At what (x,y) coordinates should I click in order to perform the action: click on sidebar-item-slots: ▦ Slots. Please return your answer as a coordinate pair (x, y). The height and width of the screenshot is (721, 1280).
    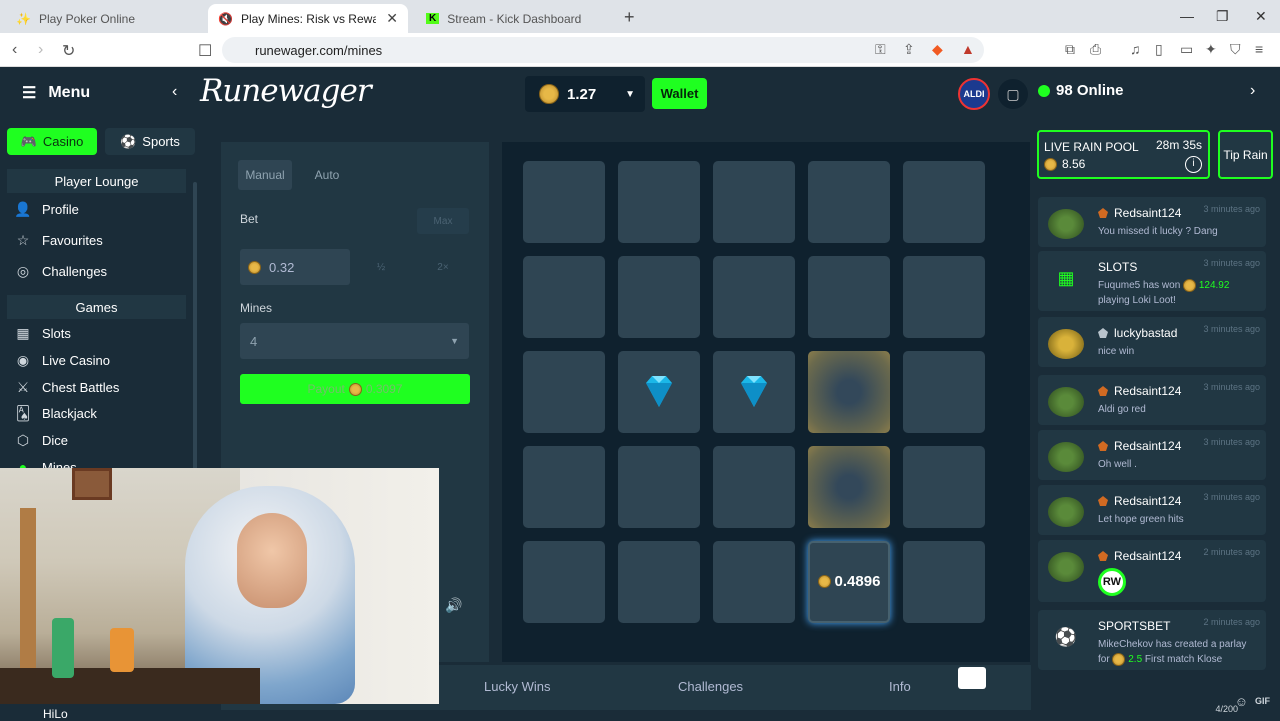
    Looking at the image, I should click on (42, 333).